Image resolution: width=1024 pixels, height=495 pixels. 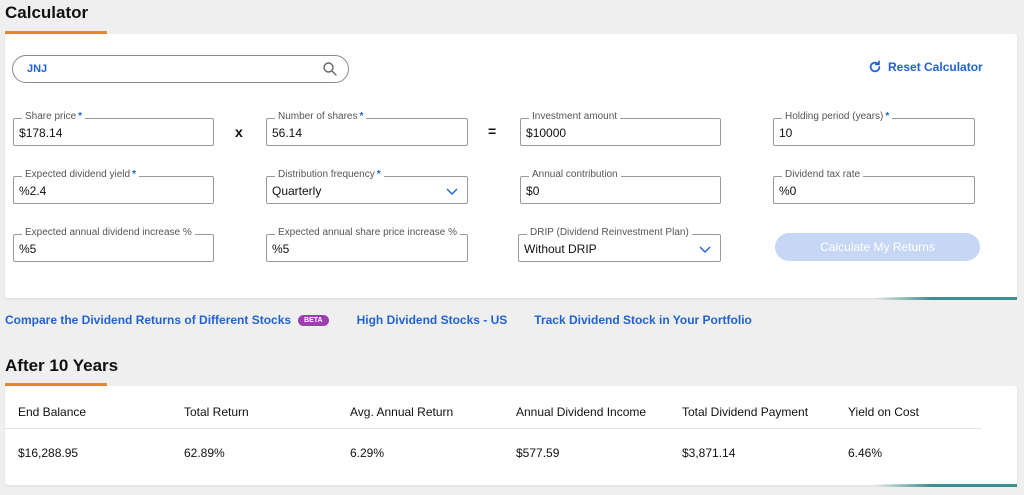 I want to click on results-card-accent, so click(x=946, y=485).